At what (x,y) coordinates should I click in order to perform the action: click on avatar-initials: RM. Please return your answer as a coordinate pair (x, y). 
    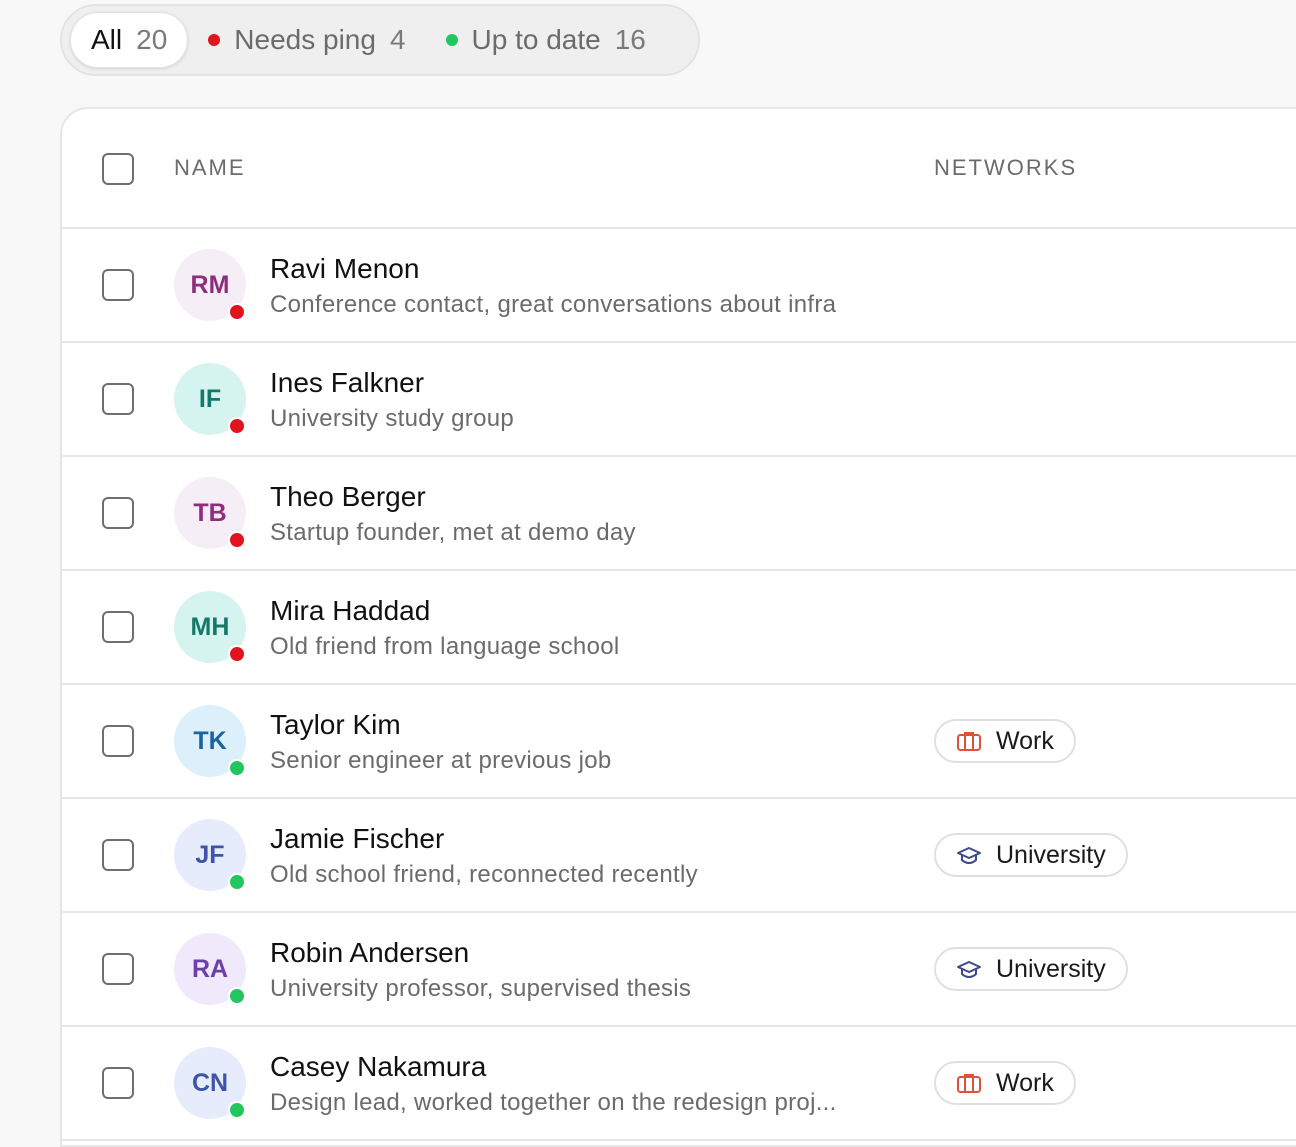
    Looking at the image, I should click on (210, 284).